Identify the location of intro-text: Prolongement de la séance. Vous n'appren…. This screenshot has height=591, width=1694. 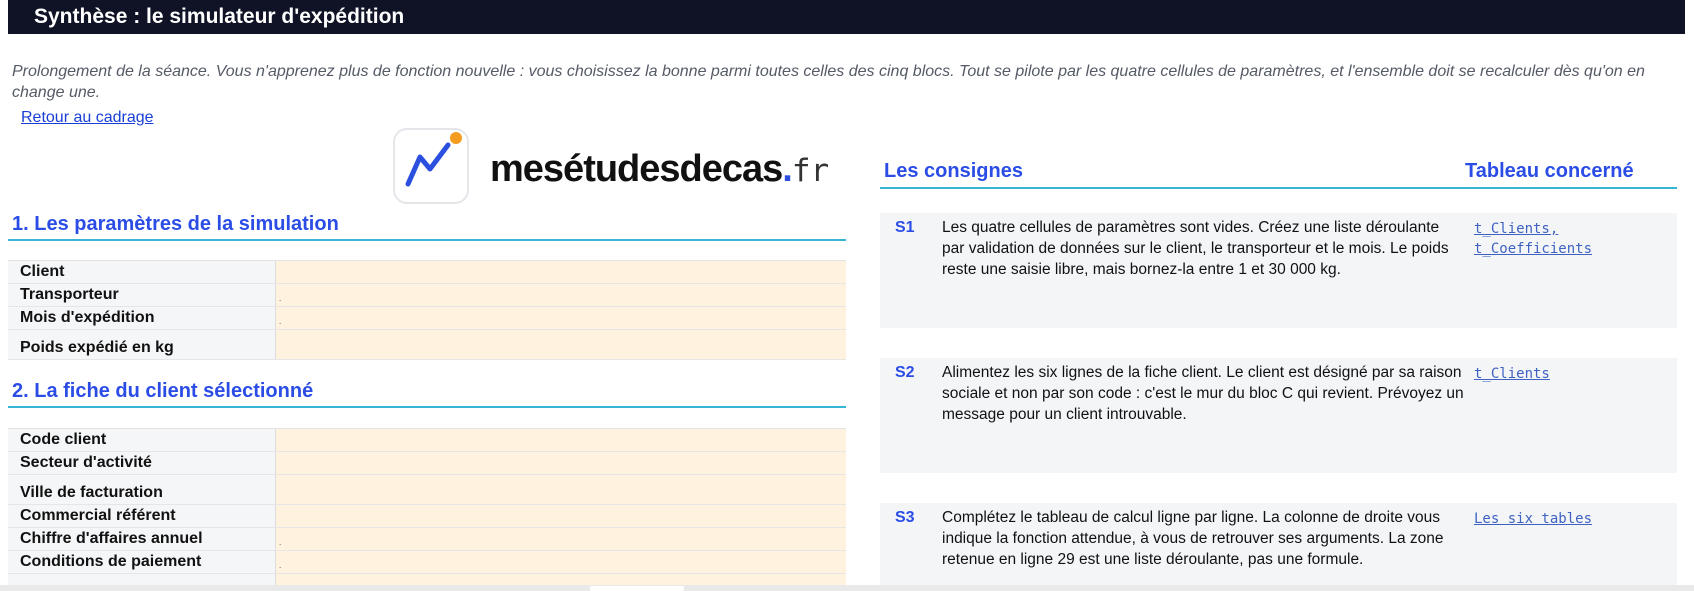
(828, 82).